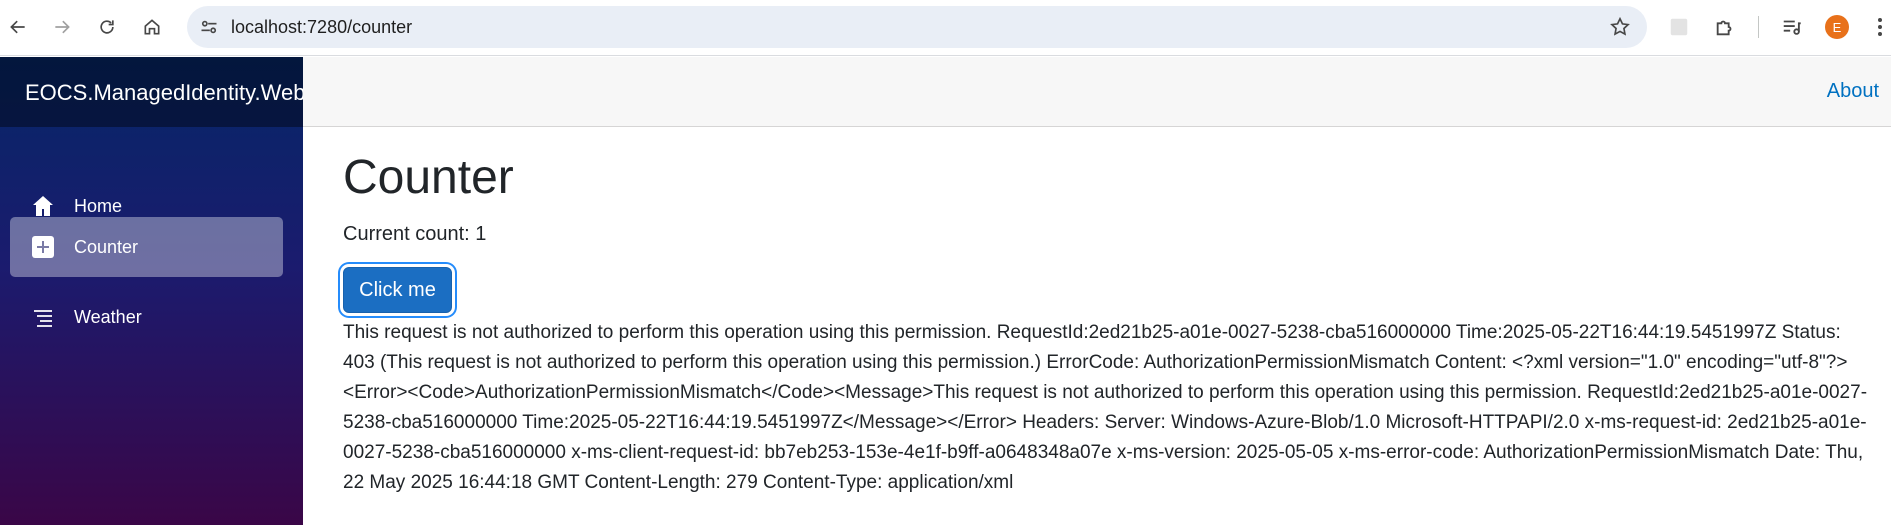 The image size is (1891, 525). What do you see at coordinates (43, 247) in the screenshot?
I see `plus-square-icon` at bounding box center [43, 247].